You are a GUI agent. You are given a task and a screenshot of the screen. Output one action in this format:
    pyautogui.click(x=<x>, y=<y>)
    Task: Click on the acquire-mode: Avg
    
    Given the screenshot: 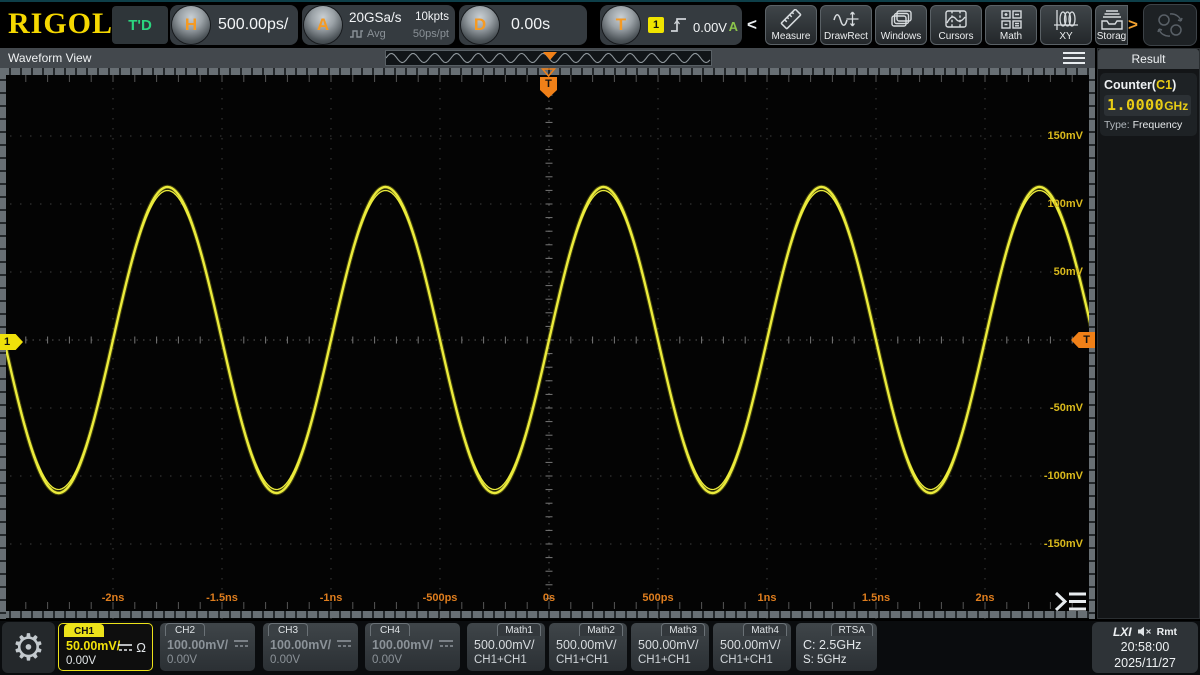 What is the action you would take?
    pyautogui.click(x=367, y=34)
    